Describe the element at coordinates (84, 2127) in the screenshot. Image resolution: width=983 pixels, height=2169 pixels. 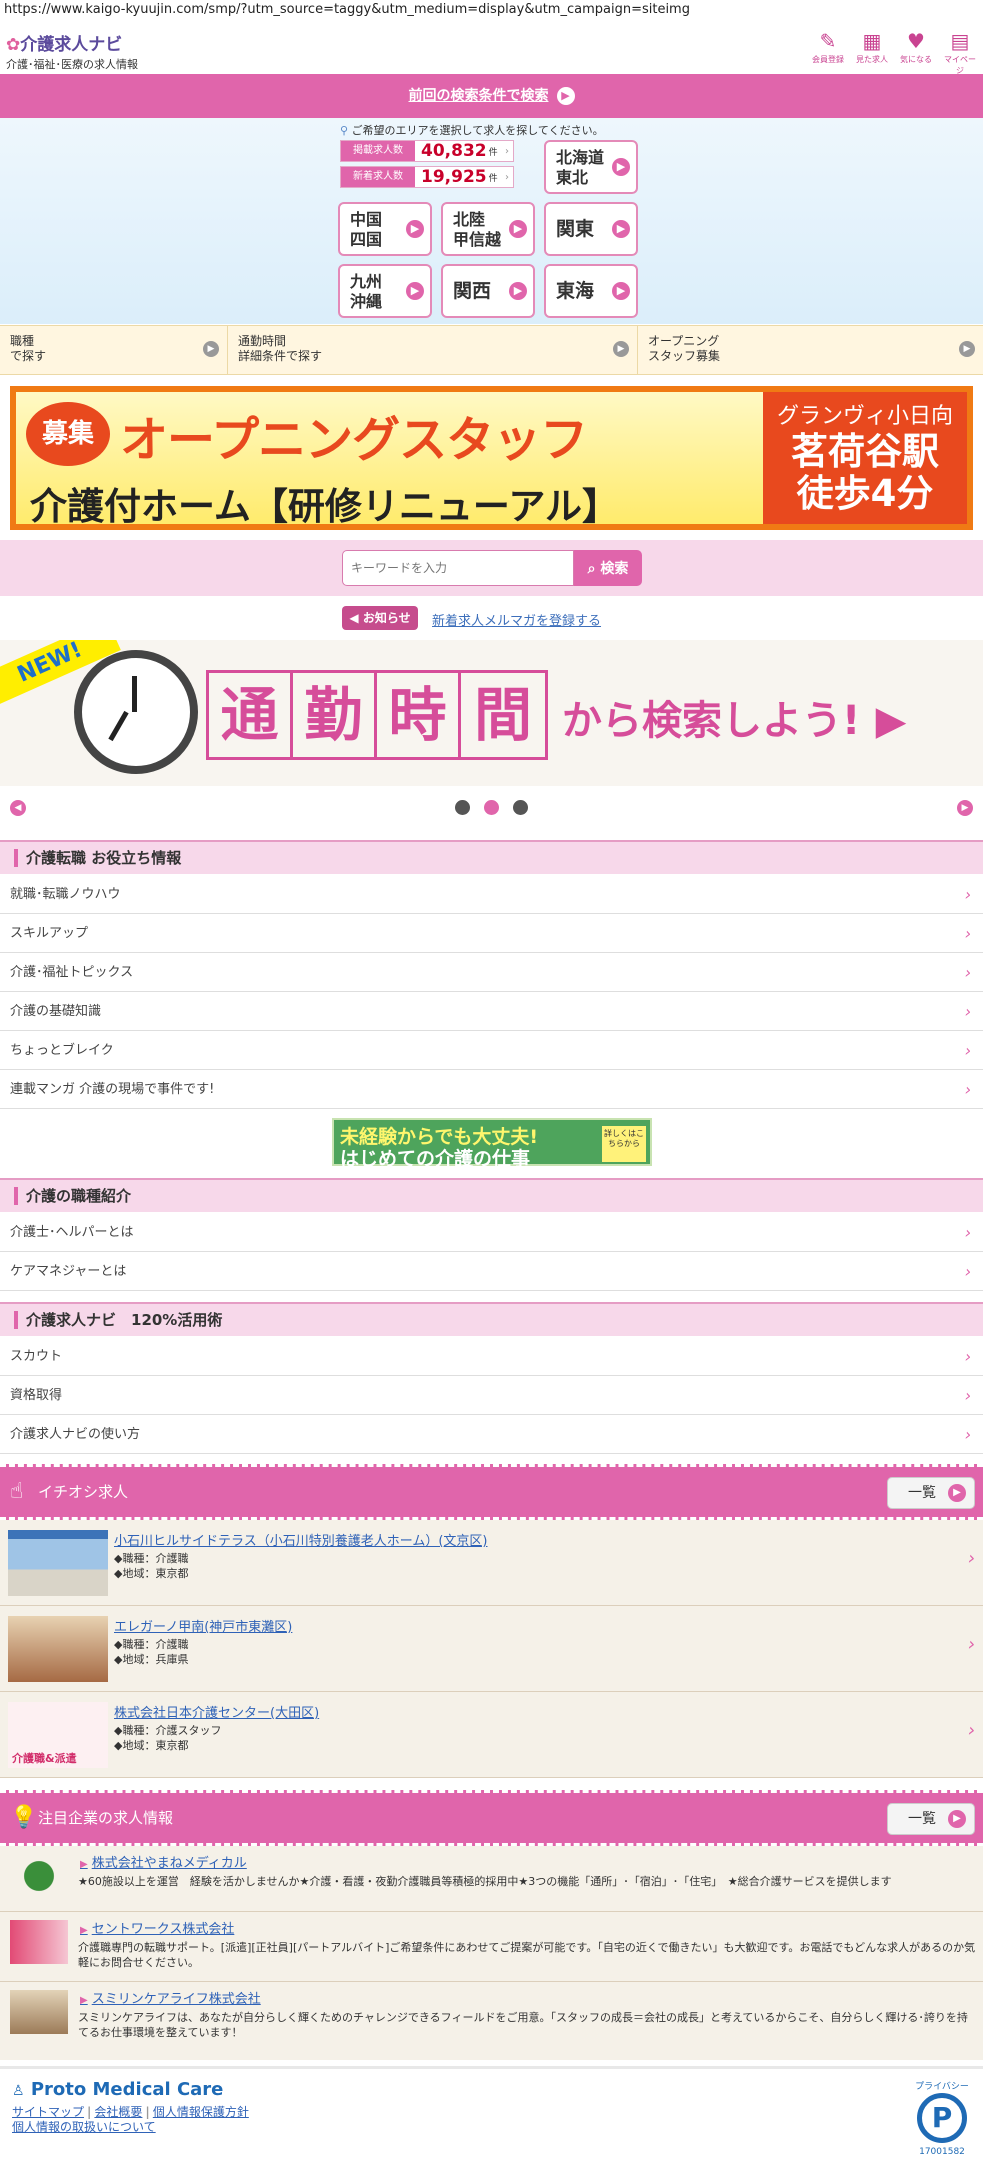
I see `personal-info-link: 個人情報の取扱いについて` at that location.